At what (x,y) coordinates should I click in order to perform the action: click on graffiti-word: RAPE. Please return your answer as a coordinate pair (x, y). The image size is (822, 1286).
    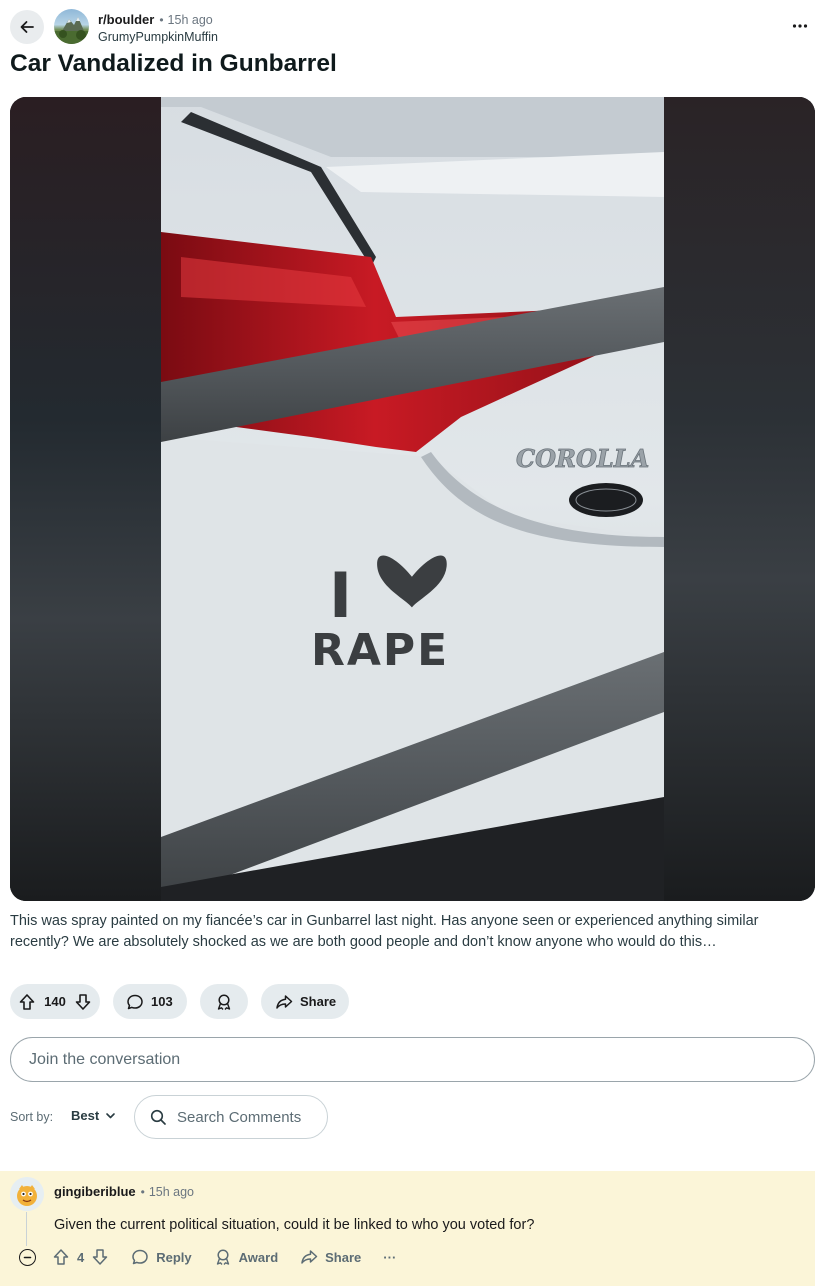
    Looking at the image, I should click on (380, 650).